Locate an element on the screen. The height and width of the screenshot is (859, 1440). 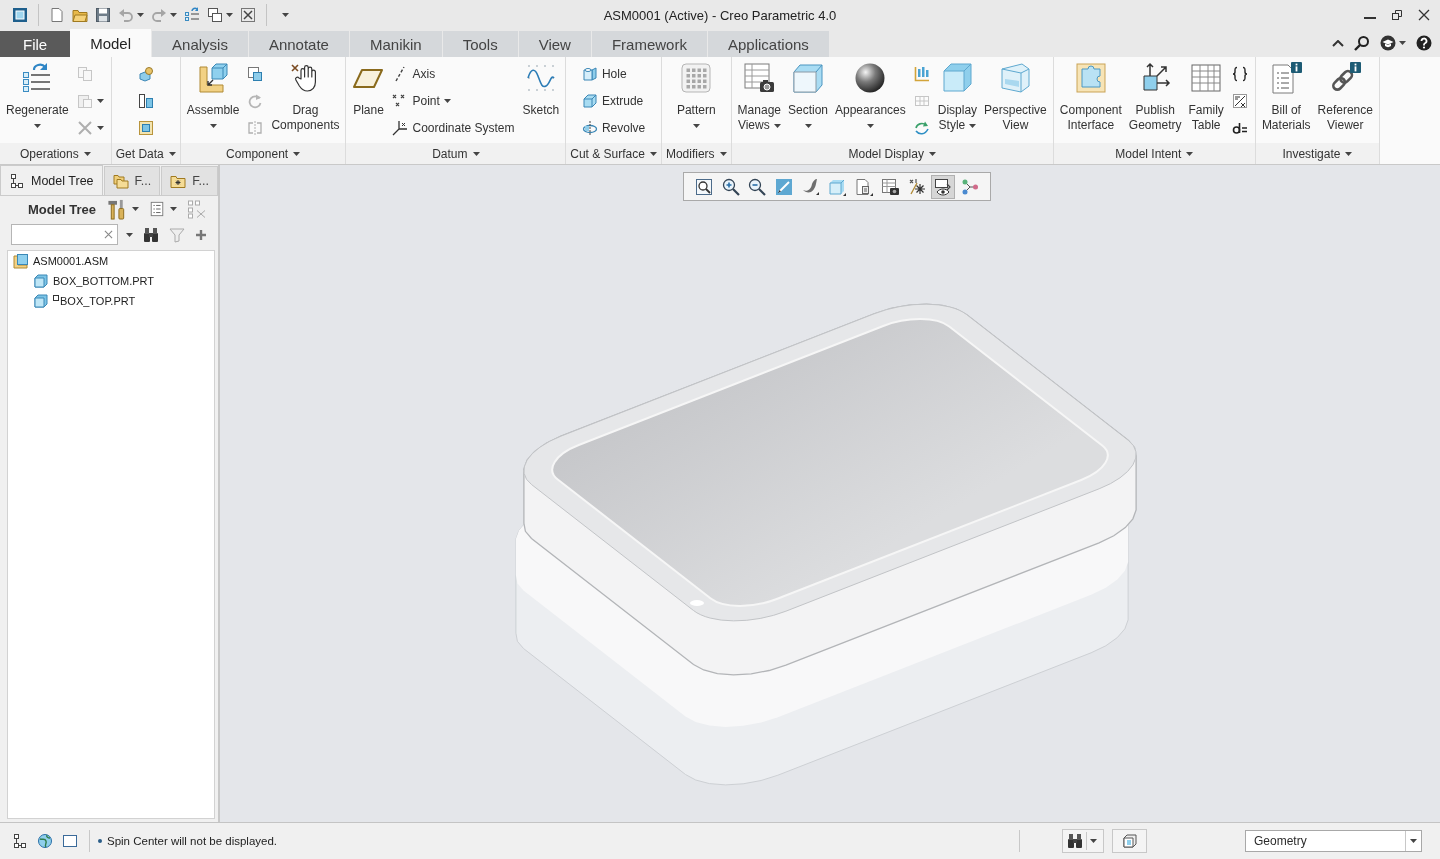
ribbon-group-button: Operations is located at coordinates (55, 153).